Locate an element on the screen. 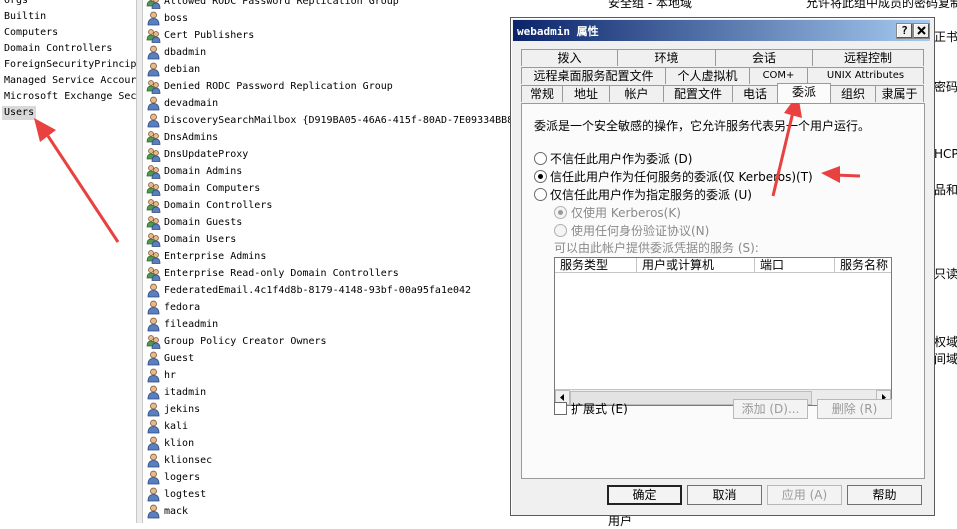 This screenshot has height=529, width=957. tab-telephones: 电话 is located at coordinates (755, 93).